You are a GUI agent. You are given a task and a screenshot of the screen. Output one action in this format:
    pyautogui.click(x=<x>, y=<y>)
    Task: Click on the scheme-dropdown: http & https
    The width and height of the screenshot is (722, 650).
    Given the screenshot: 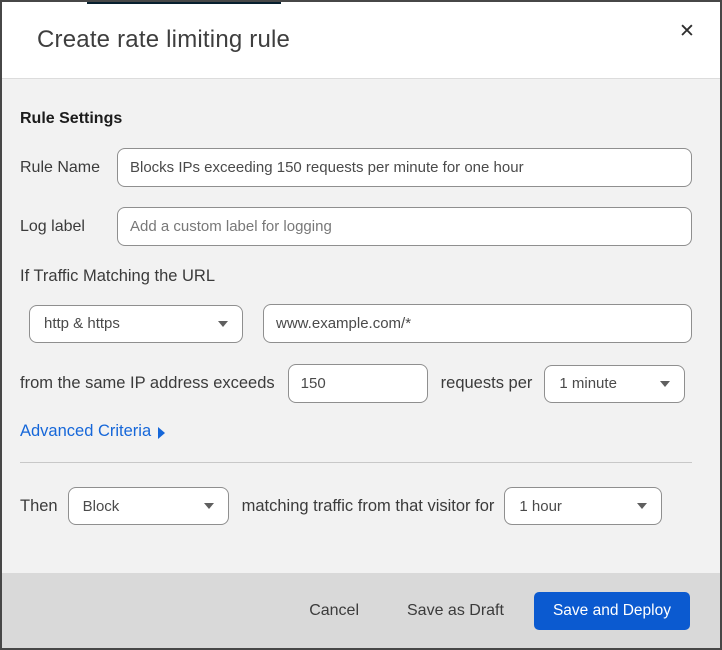 What is the action you would take?
    pyautogui.click(x=136, y=323)
    